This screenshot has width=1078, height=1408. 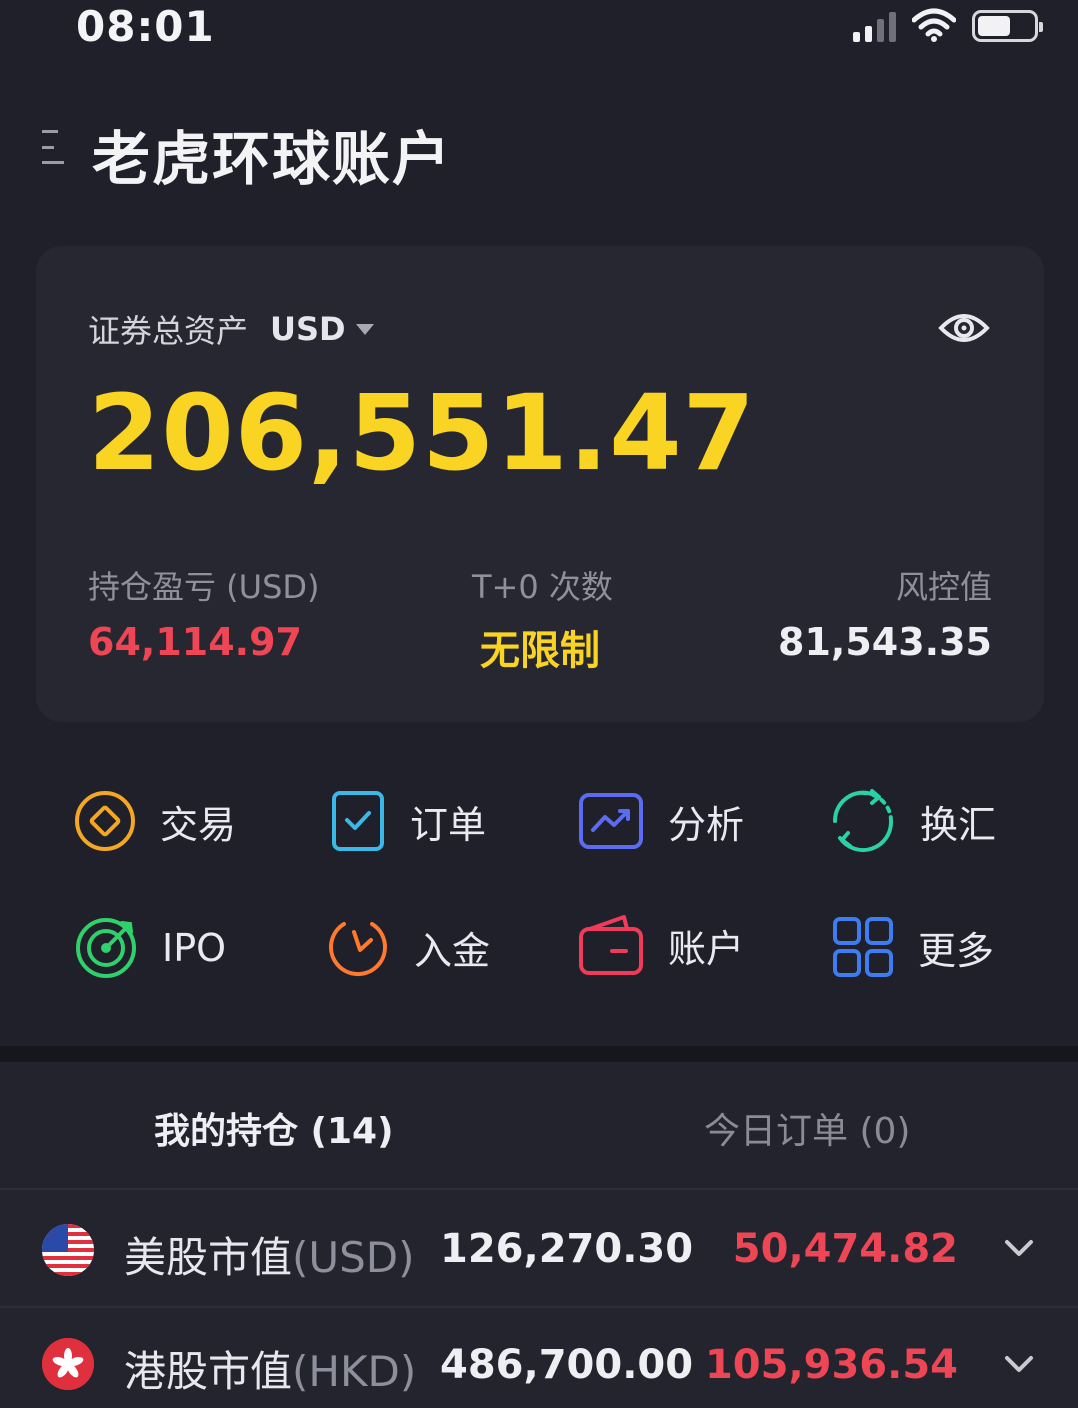 What do you see at coordinates (68, 1250) in the screenshot?
I see `us-flag-icon` at bounding box center [68, 1250].